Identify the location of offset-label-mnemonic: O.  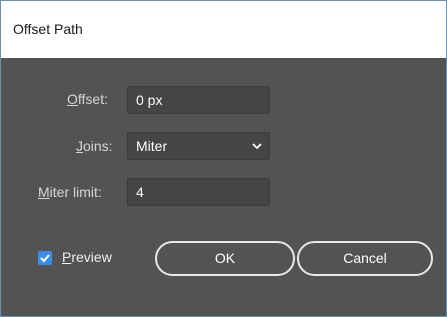
(72, 99).